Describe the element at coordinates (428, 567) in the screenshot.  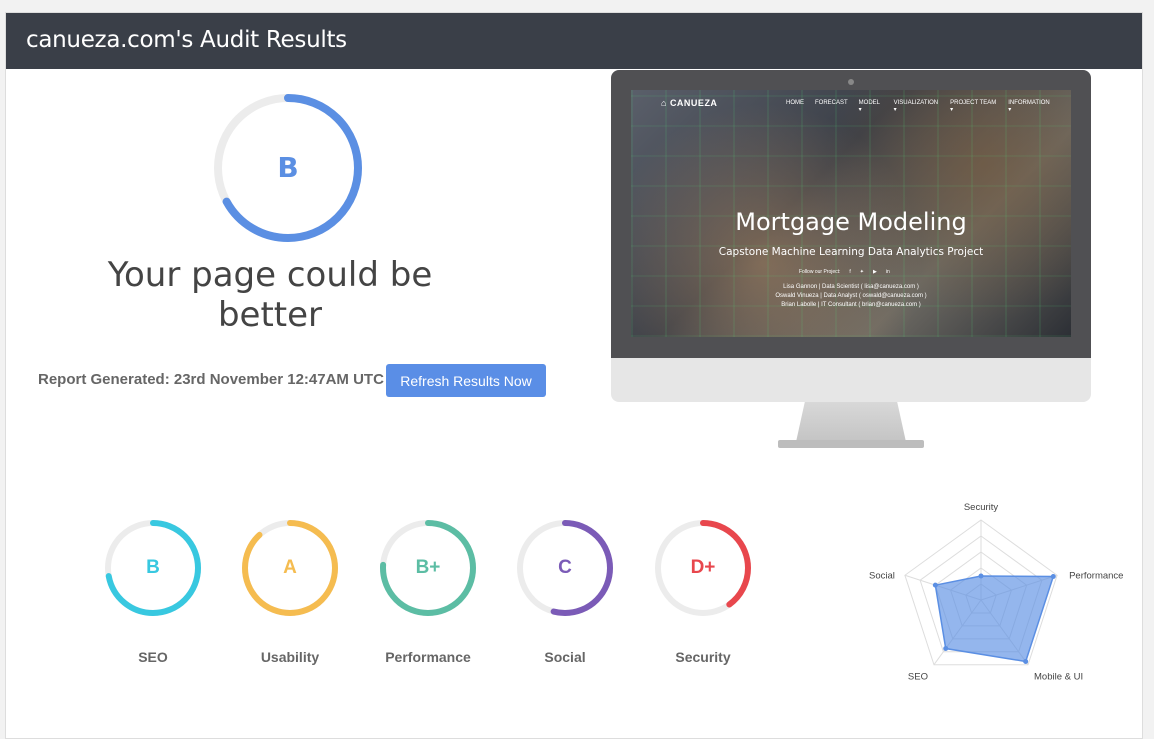
I see `category-grade: B+` at that location.